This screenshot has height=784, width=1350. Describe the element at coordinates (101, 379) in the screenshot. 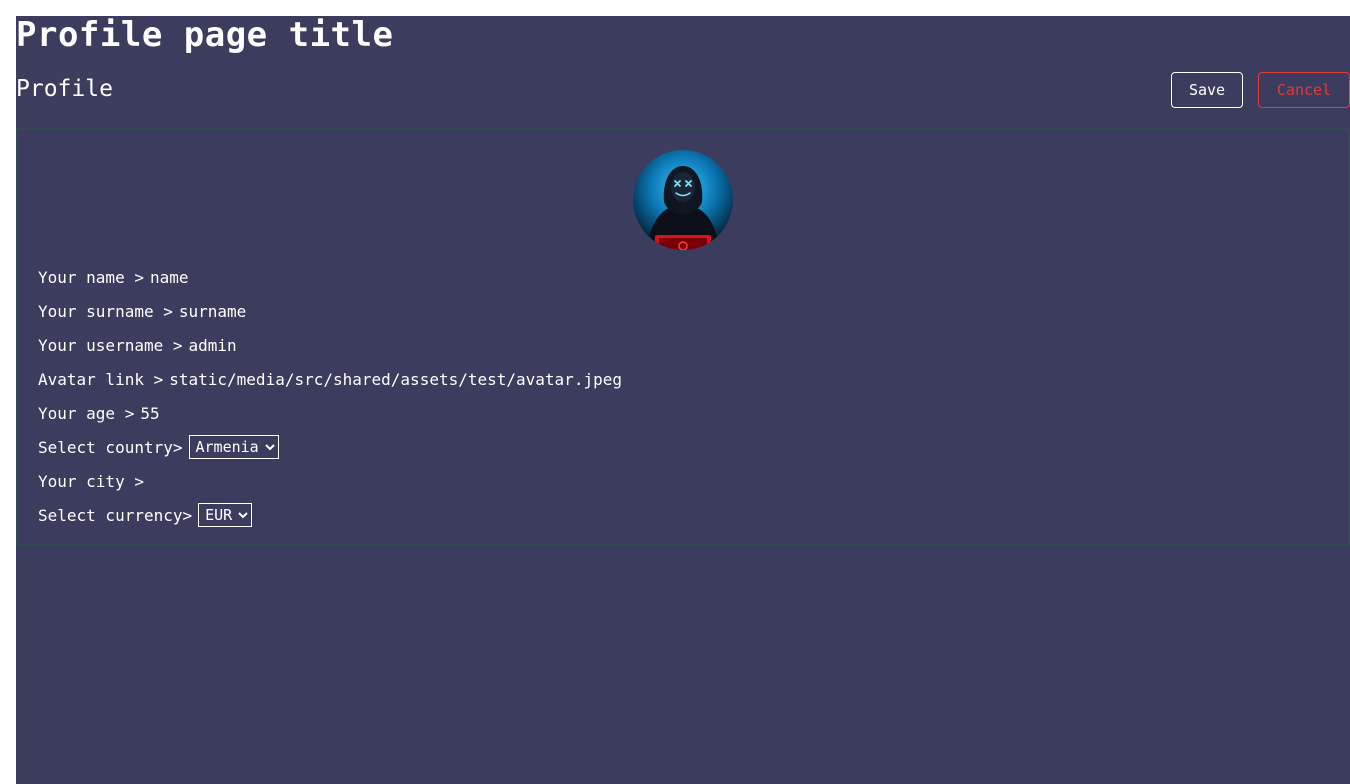

I see `avatar-link-label: Avatar link >` at that location.